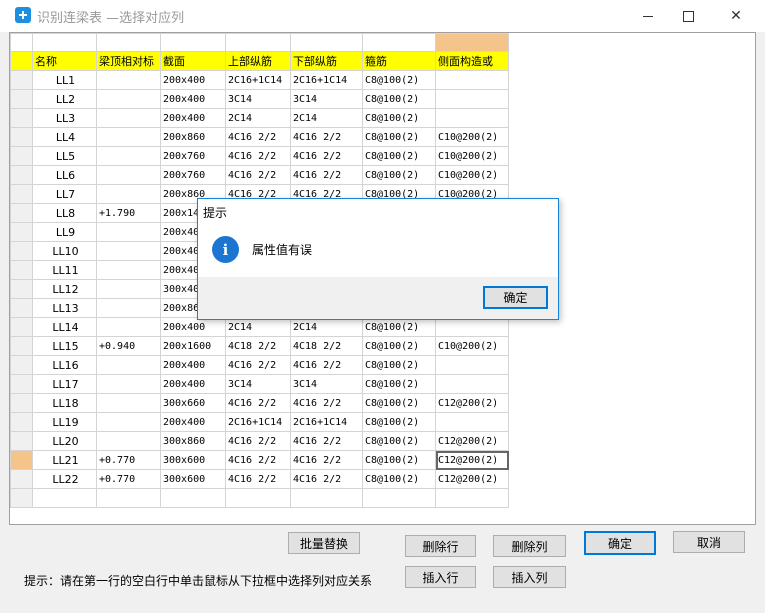 Image resolution: width=765 pixels, height=613 pixels. I want to click on table-cell: 2C14, so click(258, 118).